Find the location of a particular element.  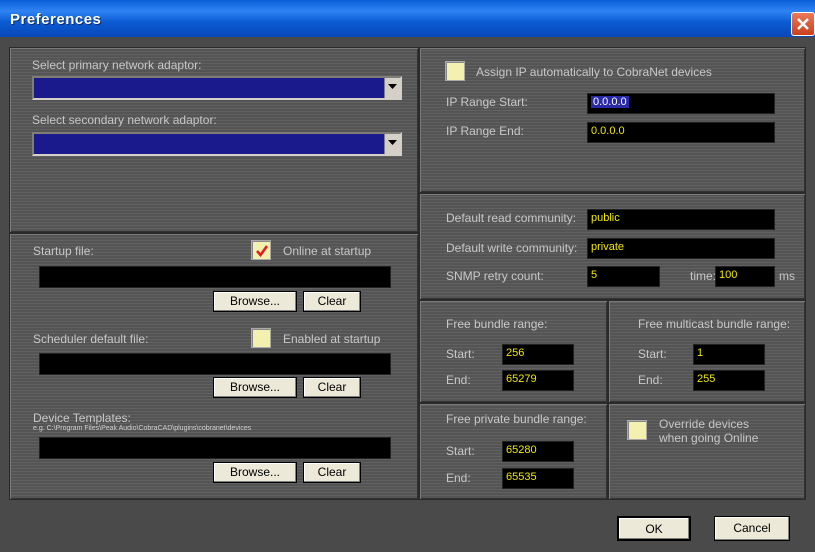

templates-clear-button: Clear is located at coordinates (332, 472).